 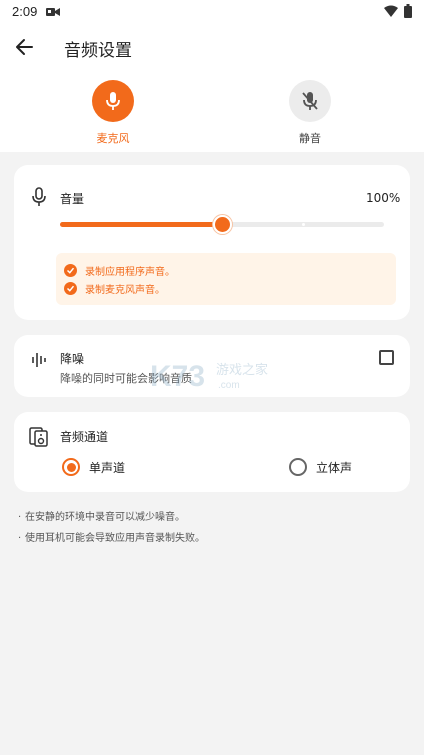 What do you see at coordinates (215, 378) in the screenshot?
I see `k73-watermark-logo: K73 游戏之家 .com` at bounding box center [215, 378].